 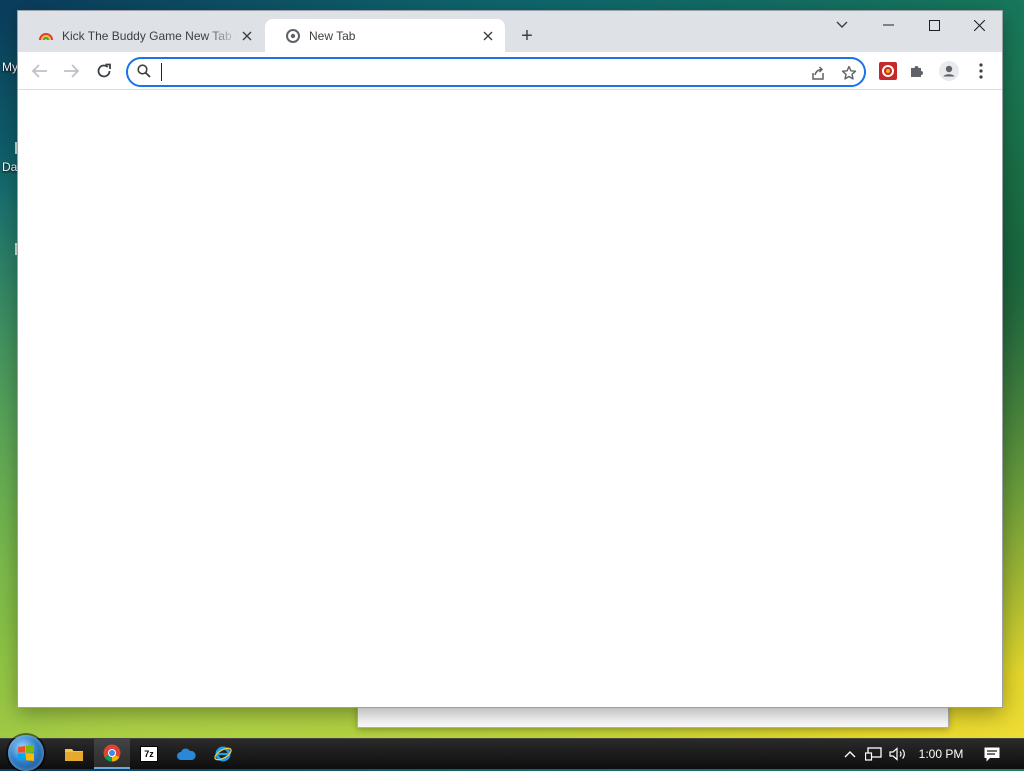 I want to click on star-icon, so click(x=849, y=72).